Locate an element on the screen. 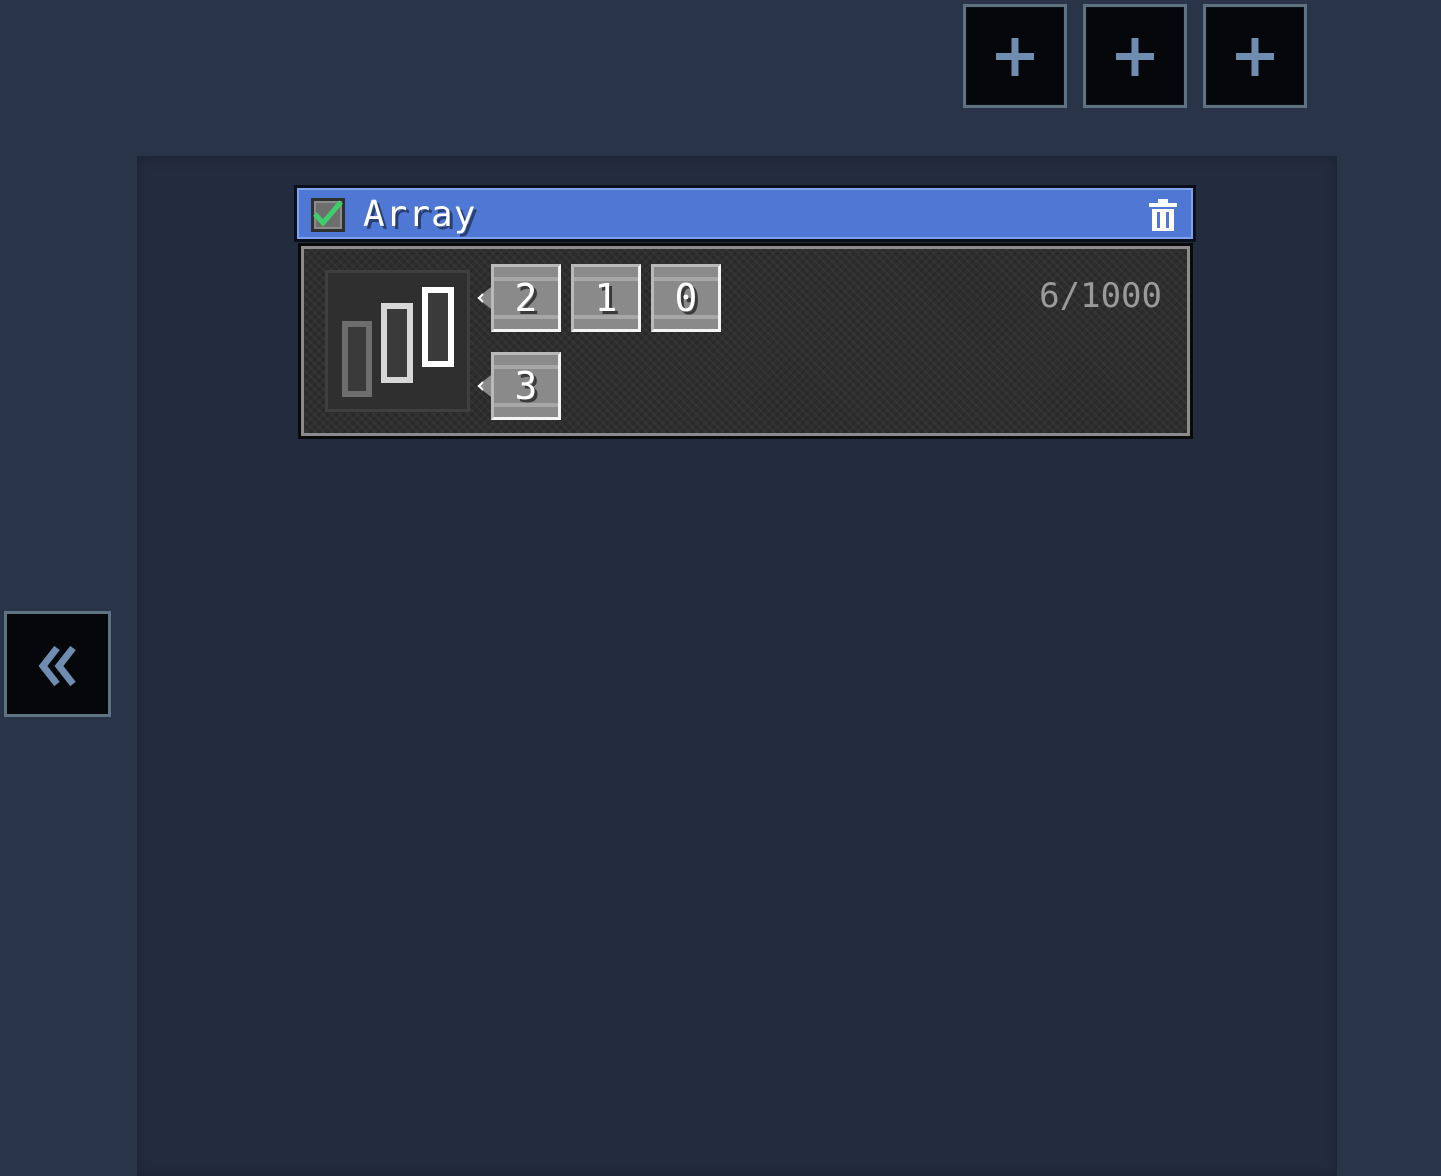 This screenshot has height=1176, width=1441. array-type-icon is located at coordinates (397, 341).